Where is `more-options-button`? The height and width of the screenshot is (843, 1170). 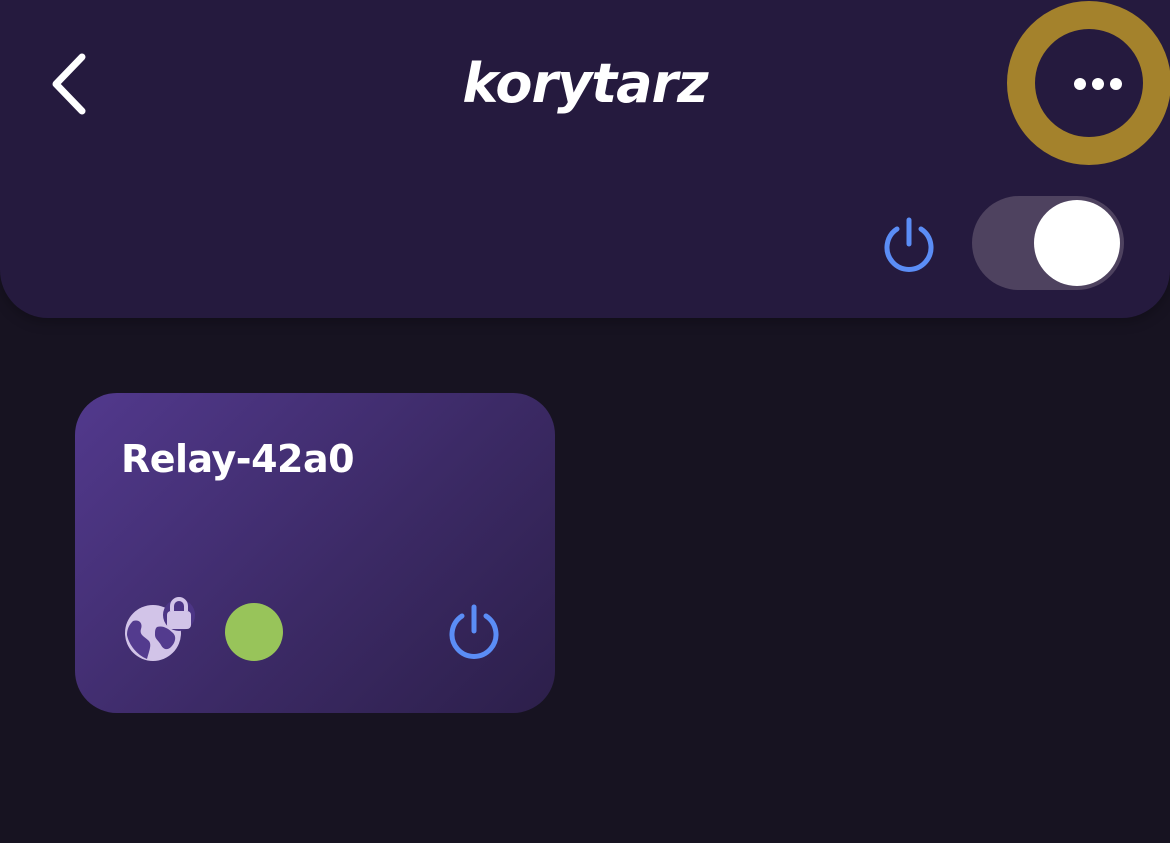
more-options-button is located at coordinates (1098, 84).